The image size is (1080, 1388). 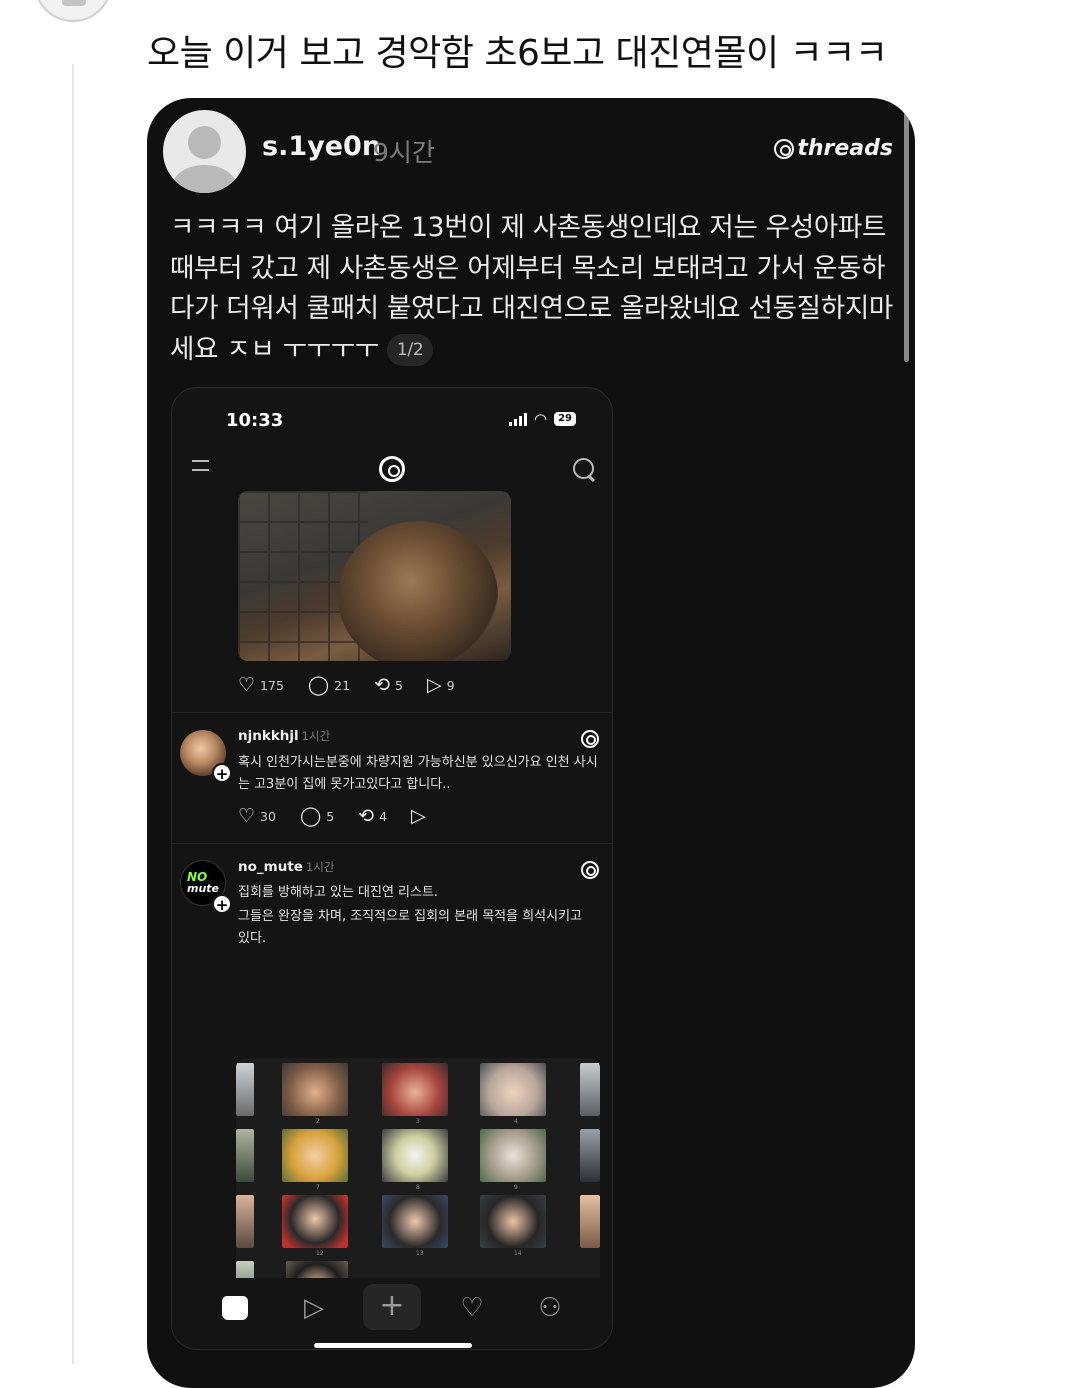 What do you see at coordinates (200, 469) in the screenshot?
I see `menu-icon` at bounding box center [200, 469].